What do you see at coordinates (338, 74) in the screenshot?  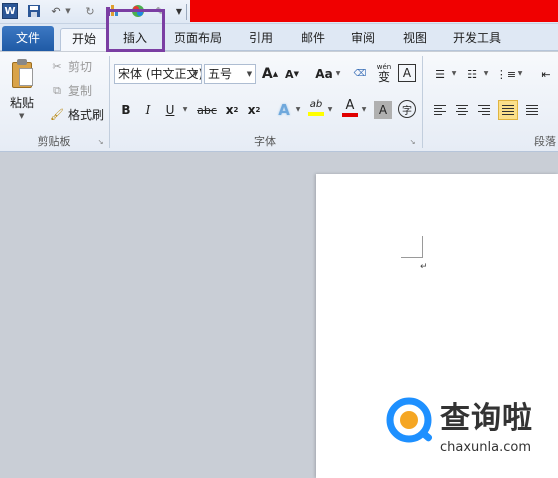 I see `change-case-dropdown-icon: ▼` at bounding box center [338, 74].